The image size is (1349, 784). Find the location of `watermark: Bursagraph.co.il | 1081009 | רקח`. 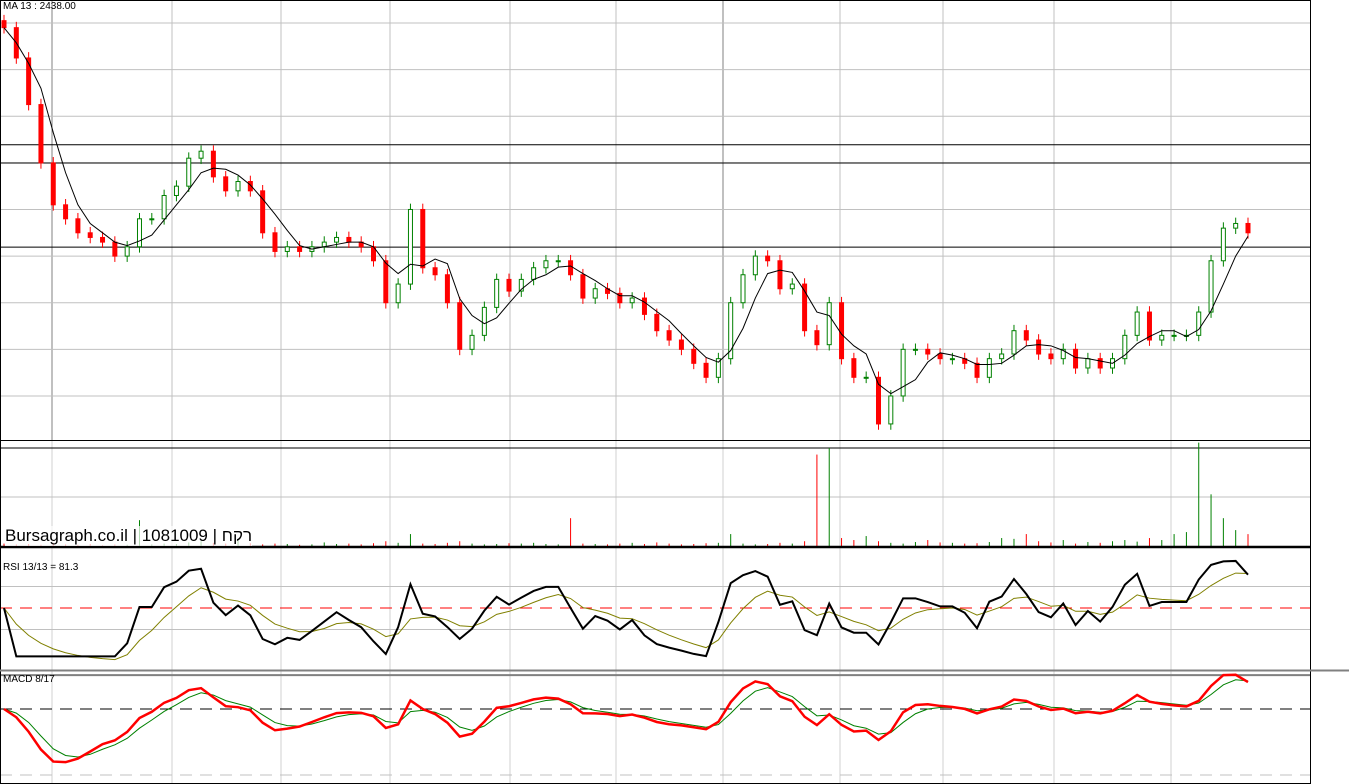

watermark: Bursagraph.co.il | 1081009 | רקח is located at coordinates (129, 536).